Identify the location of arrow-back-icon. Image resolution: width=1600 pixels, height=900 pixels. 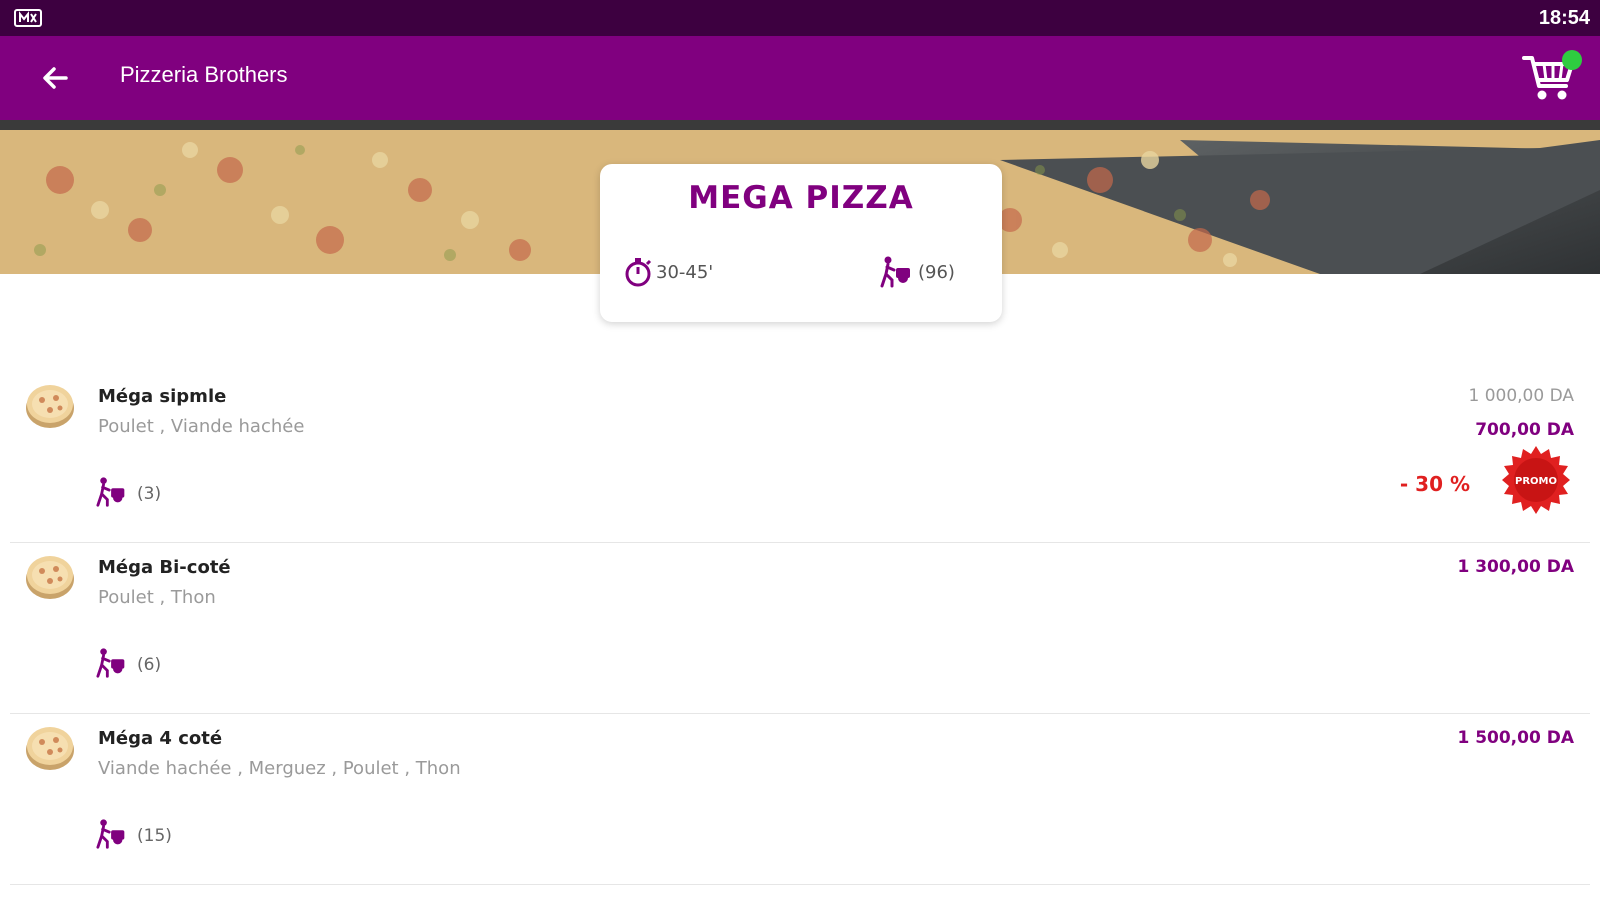
(55, 78).